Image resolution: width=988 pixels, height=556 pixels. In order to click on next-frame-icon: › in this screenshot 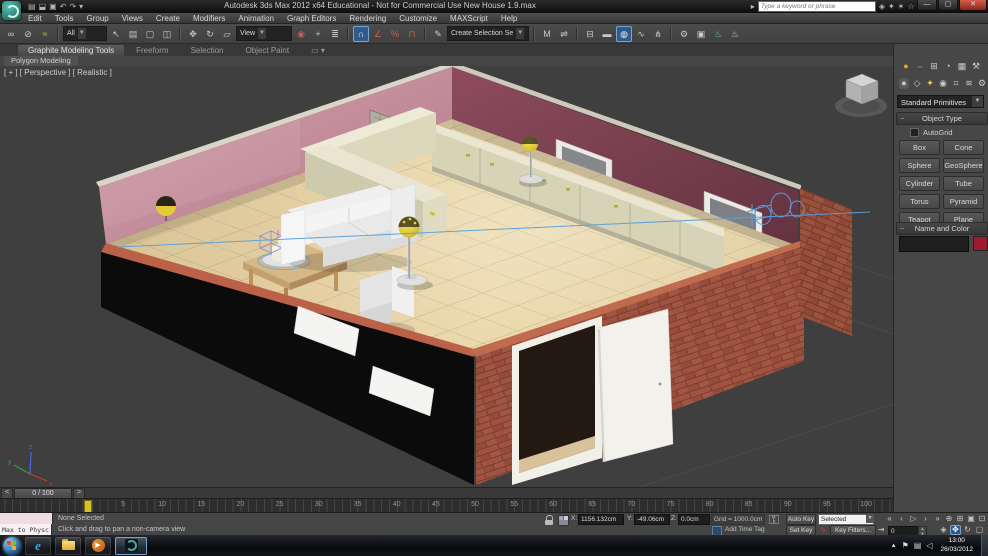, I will do `click(925, 519)`.